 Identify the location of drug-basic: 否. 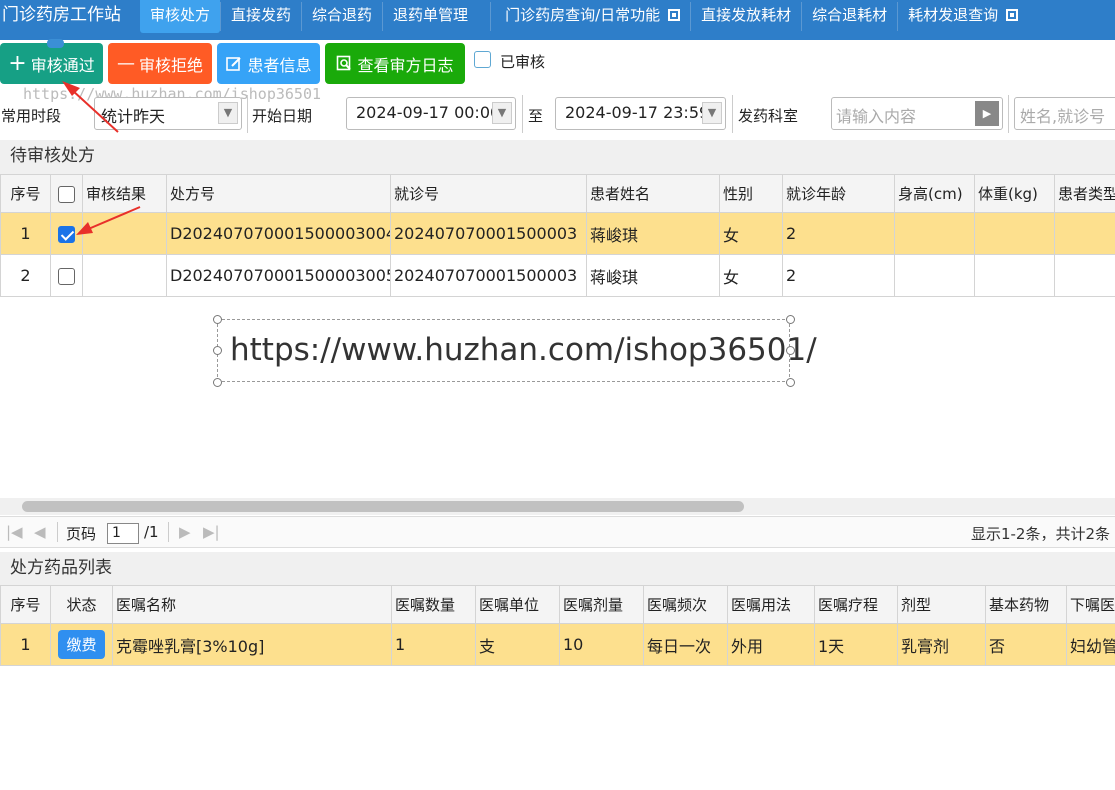
(1026, 644).